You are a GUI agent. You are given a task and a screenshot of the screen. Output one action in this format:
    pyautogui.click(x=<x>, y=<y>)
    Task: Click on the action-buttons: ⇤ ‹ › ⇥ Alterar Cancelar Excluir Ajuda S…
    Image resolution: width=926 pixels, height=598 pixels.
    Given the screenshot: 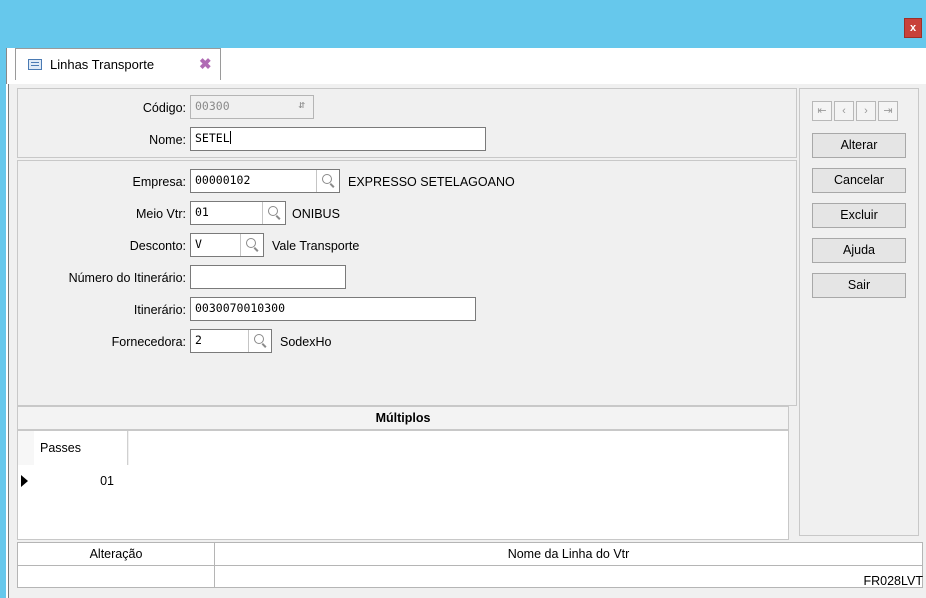 What is the action you would take?
    pyautogui.click(x=862, y=239)
    